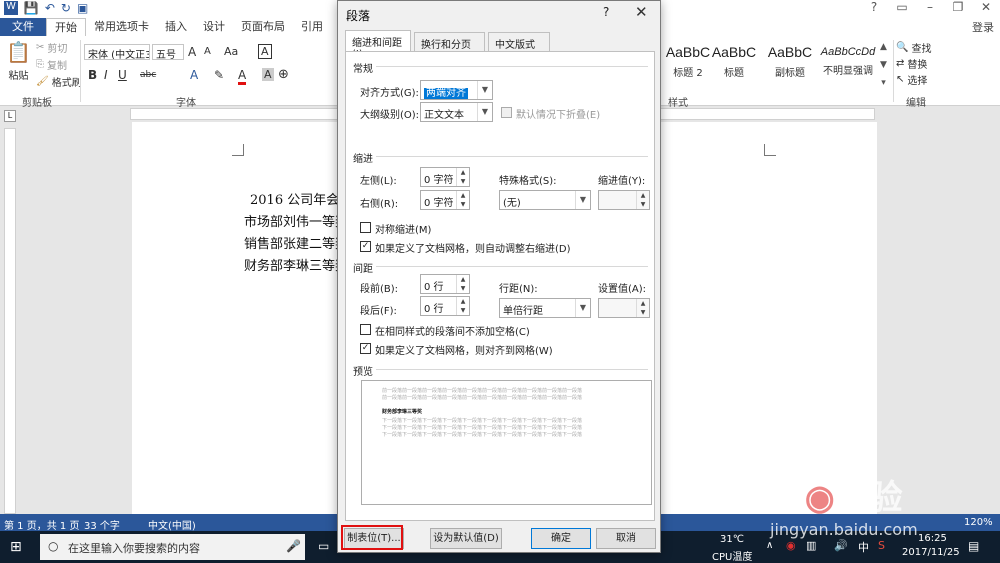 The image size is (1000, 563). I want to click on windows-start-icon: ⊞, so click(16, 547).